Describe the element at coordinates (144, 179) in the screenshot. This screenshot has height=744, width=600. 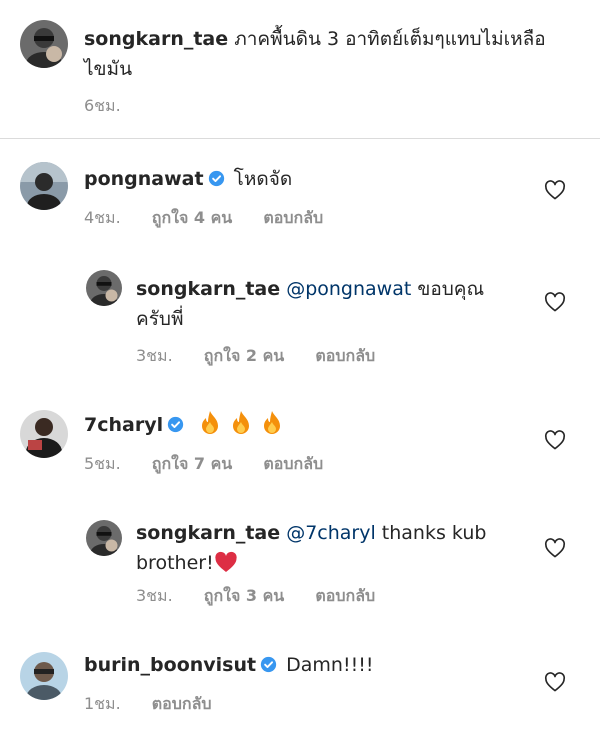
I see `username: pongnawat` at that location.